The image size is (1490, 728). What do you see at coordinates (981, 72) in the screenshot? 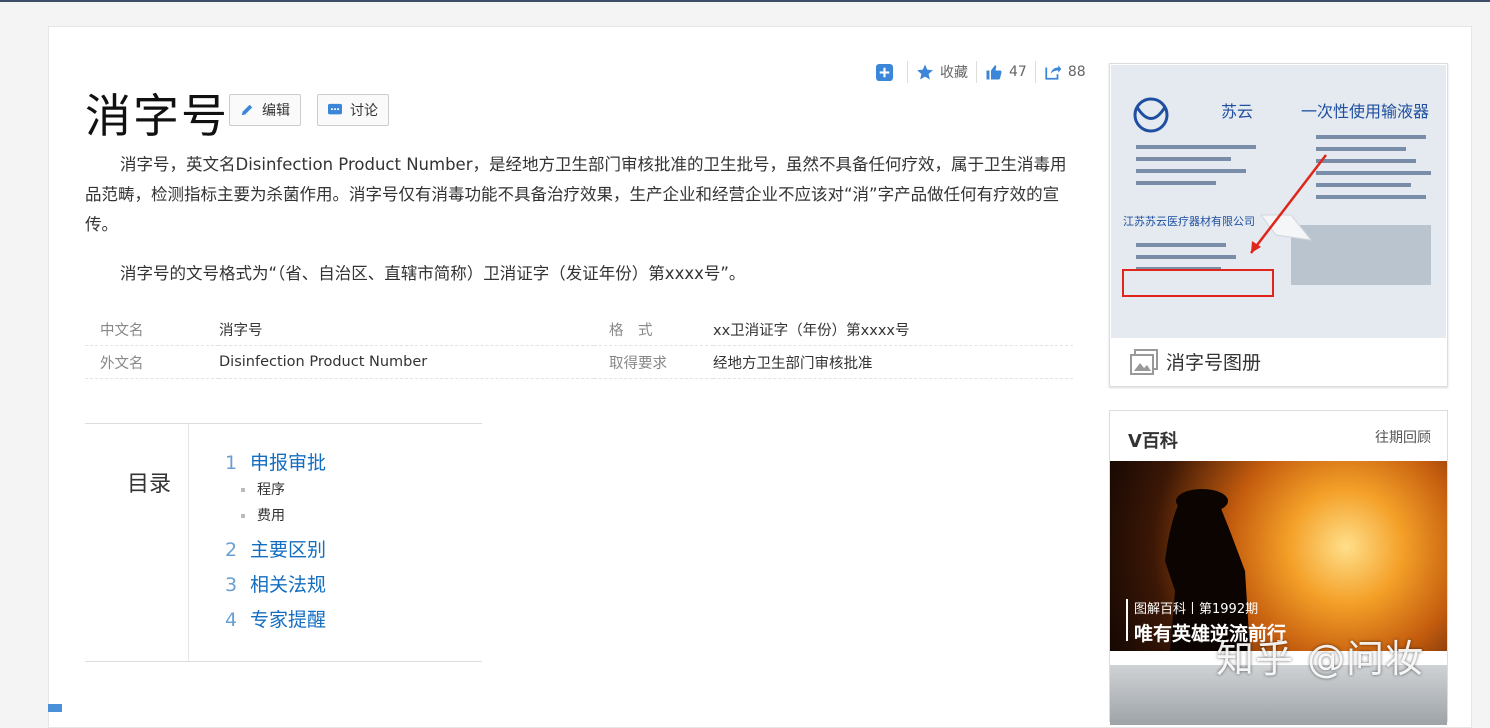
I see `entry-toolbar: 收藏 47 88` at bounding box center [981, 72].